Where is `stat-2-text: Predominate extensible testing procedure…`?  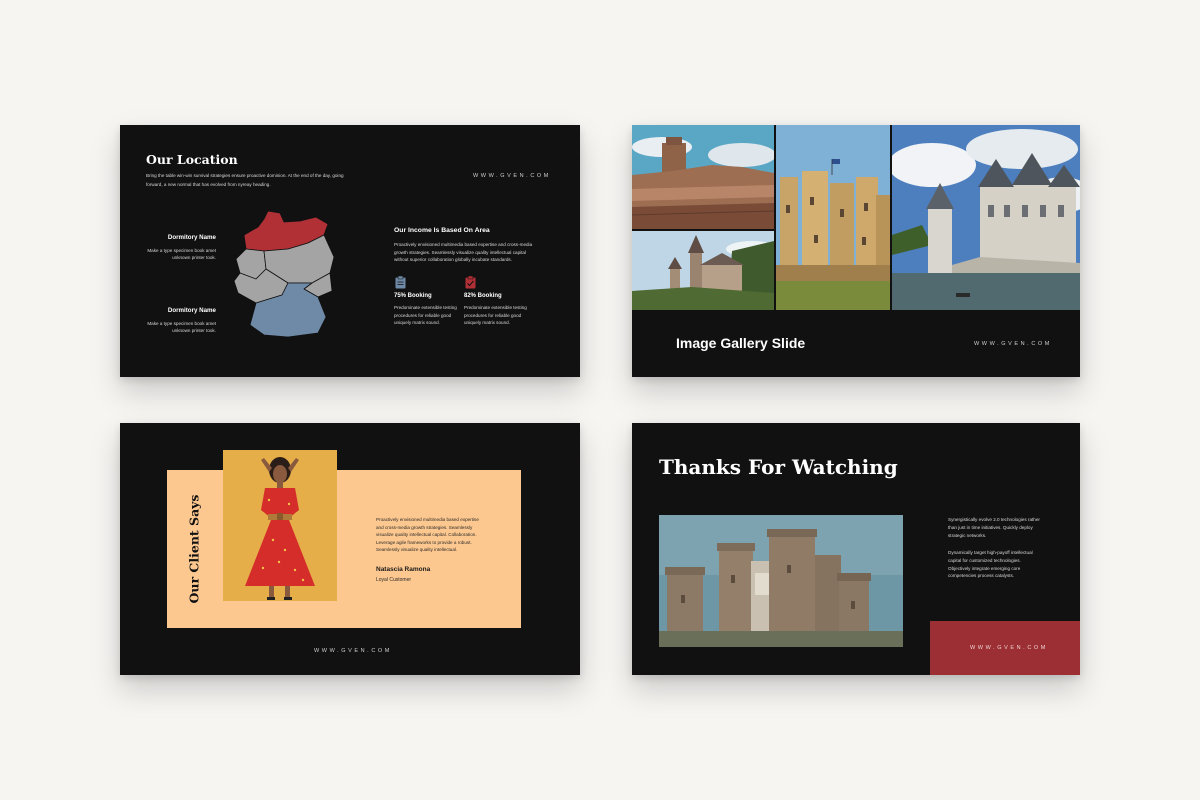 stat-2-text: Predominate extensible testing procedure… is located at coordinates (495, 315).